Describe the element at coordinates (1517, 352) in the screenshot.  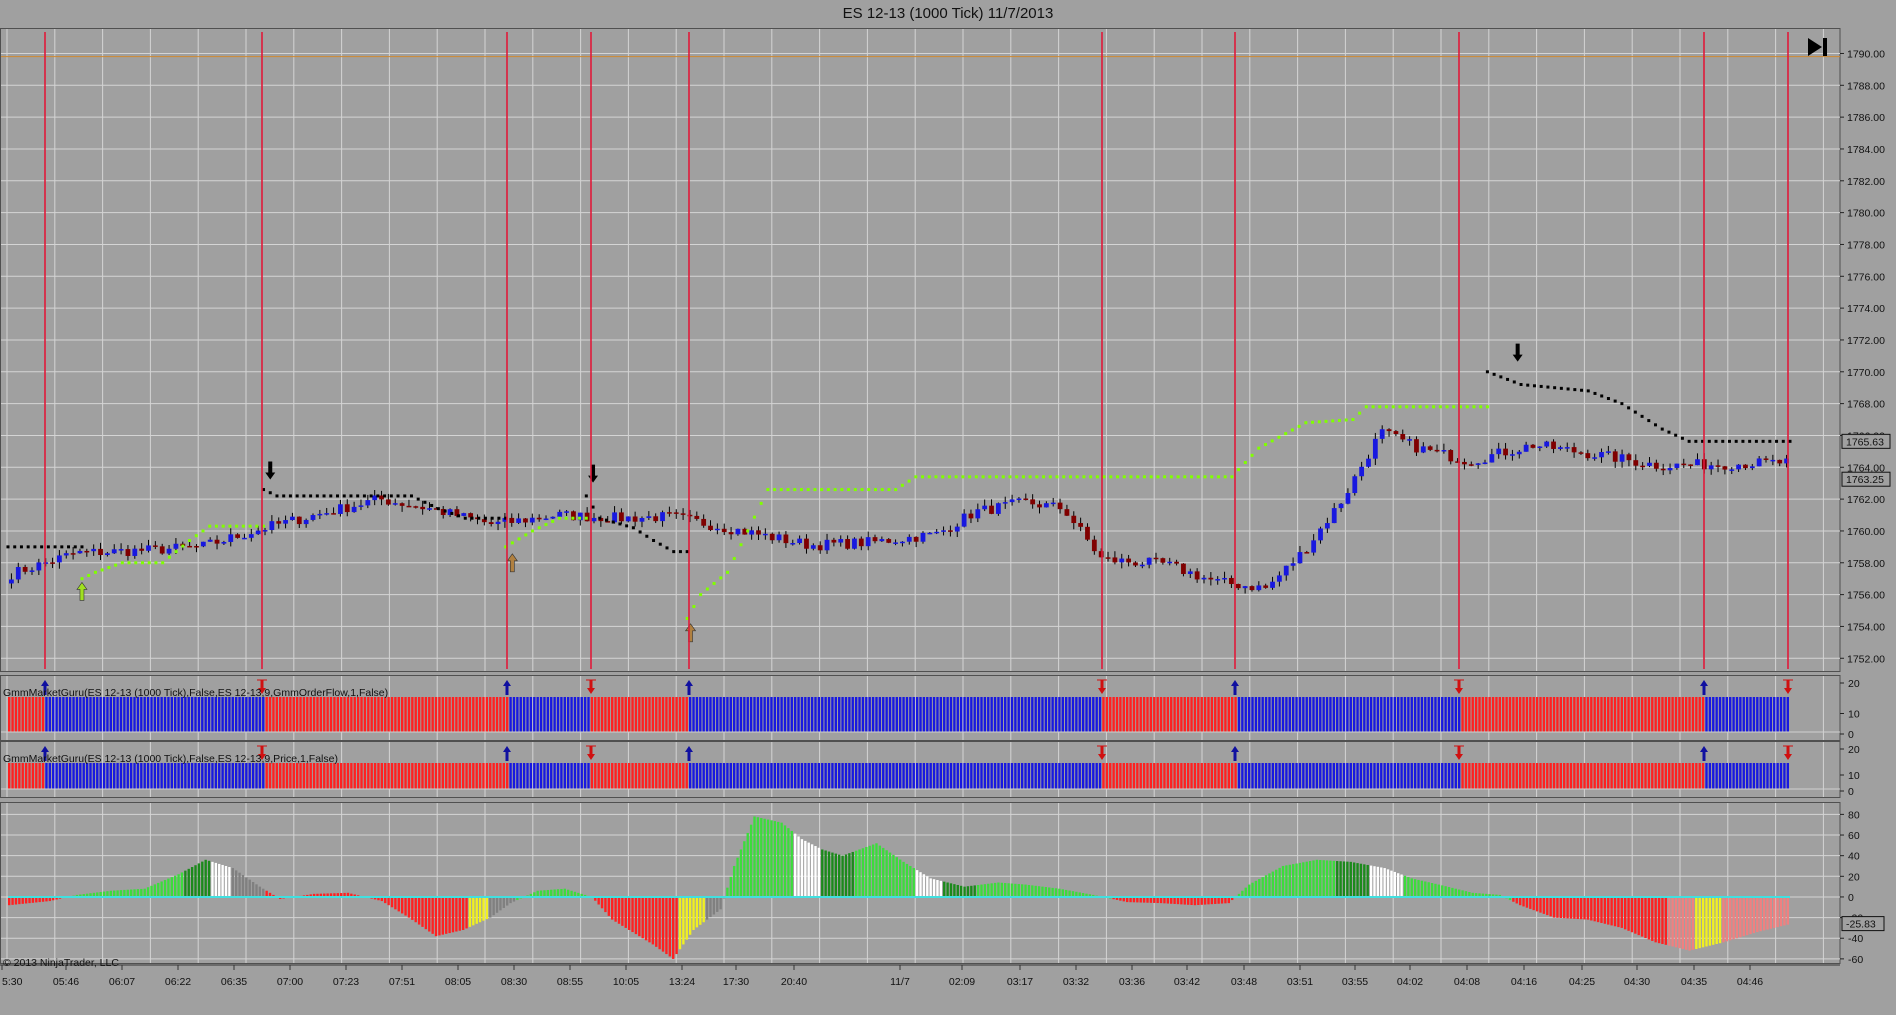
I see `arrow-shape` at that location.